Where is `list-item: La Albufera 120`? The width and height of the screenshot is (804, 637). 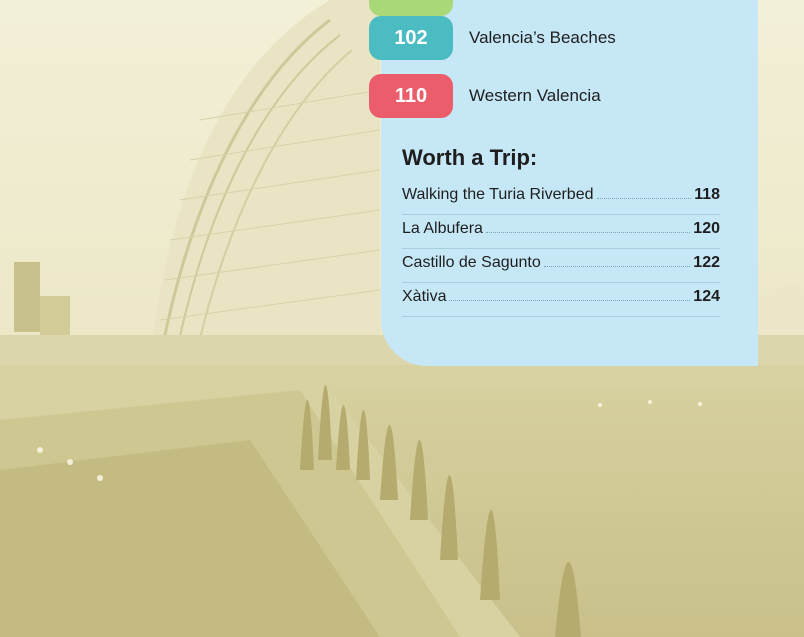 list-item: La Albufera 120 is located at coordinates (561, 232).